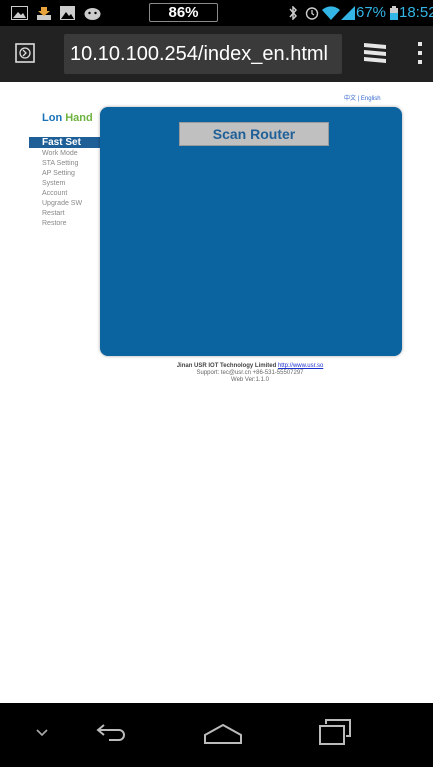  I want to click on image-icon, so click(67, 13).